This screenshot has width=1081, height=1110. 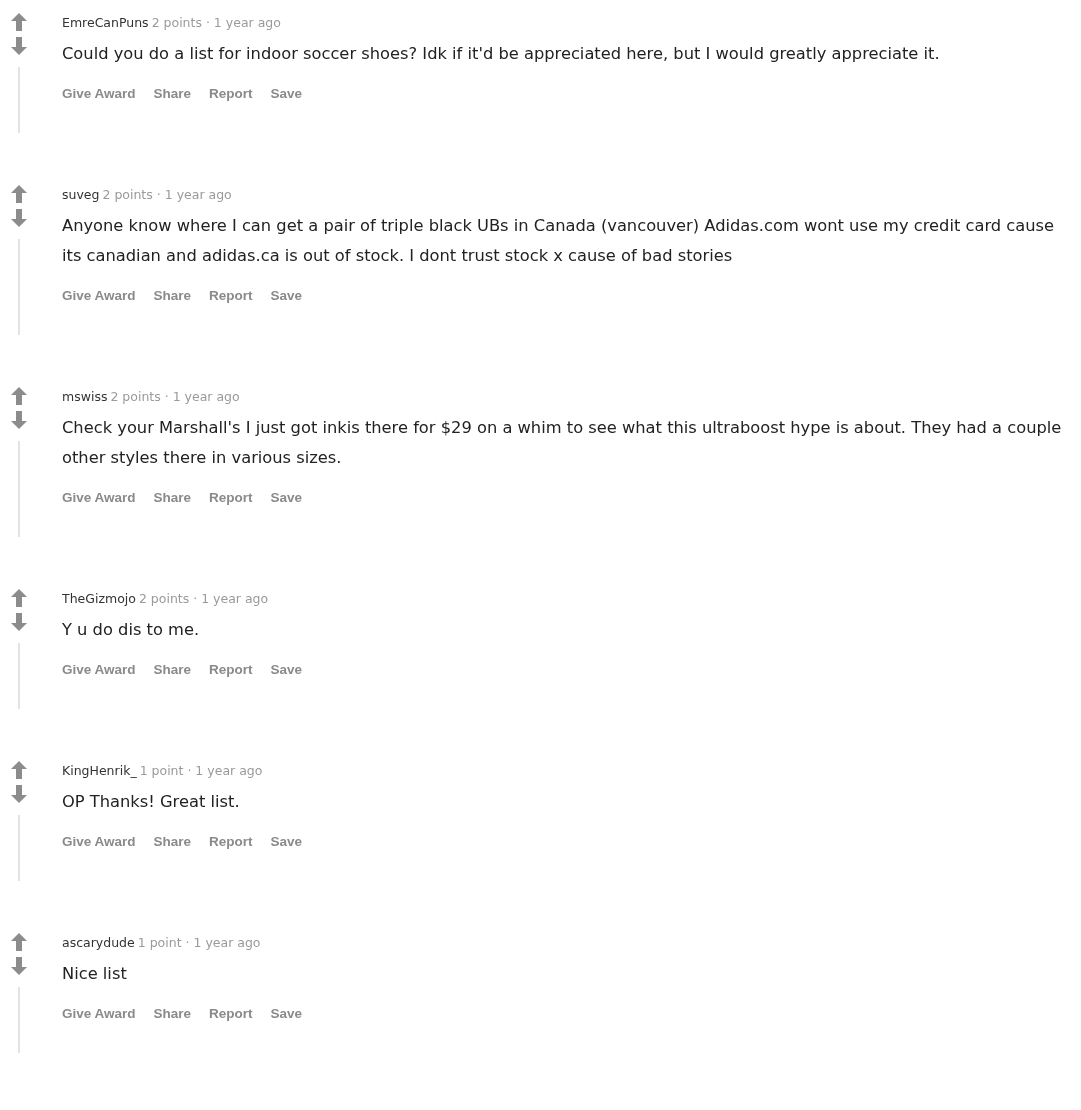 I want to click on comment-body: Y u do dis to me., so click(x=131, y=630).